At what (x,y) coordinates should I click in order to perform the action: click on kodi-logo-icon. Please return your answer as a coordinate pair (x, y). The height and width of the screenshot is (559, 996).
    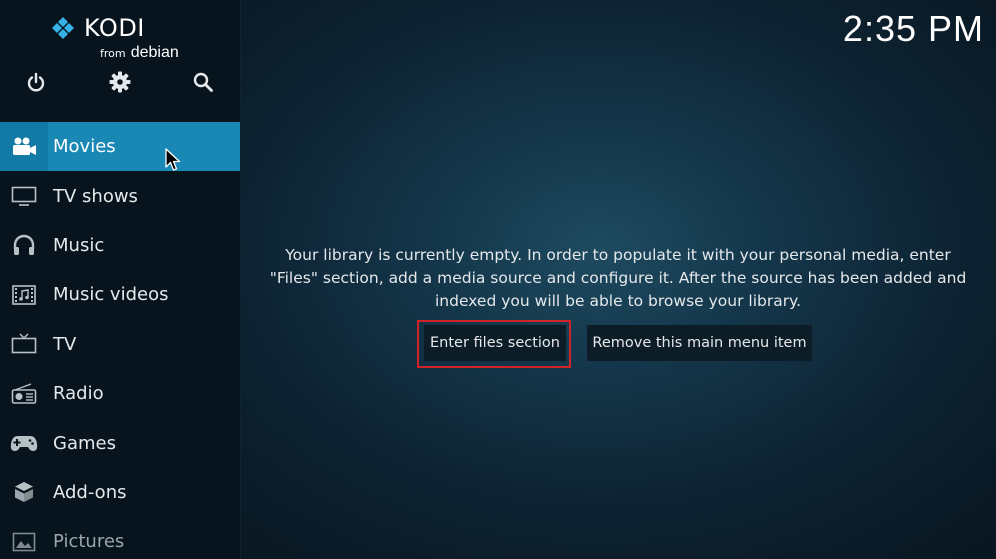
    Looking at the image, I should click on (63, 28).